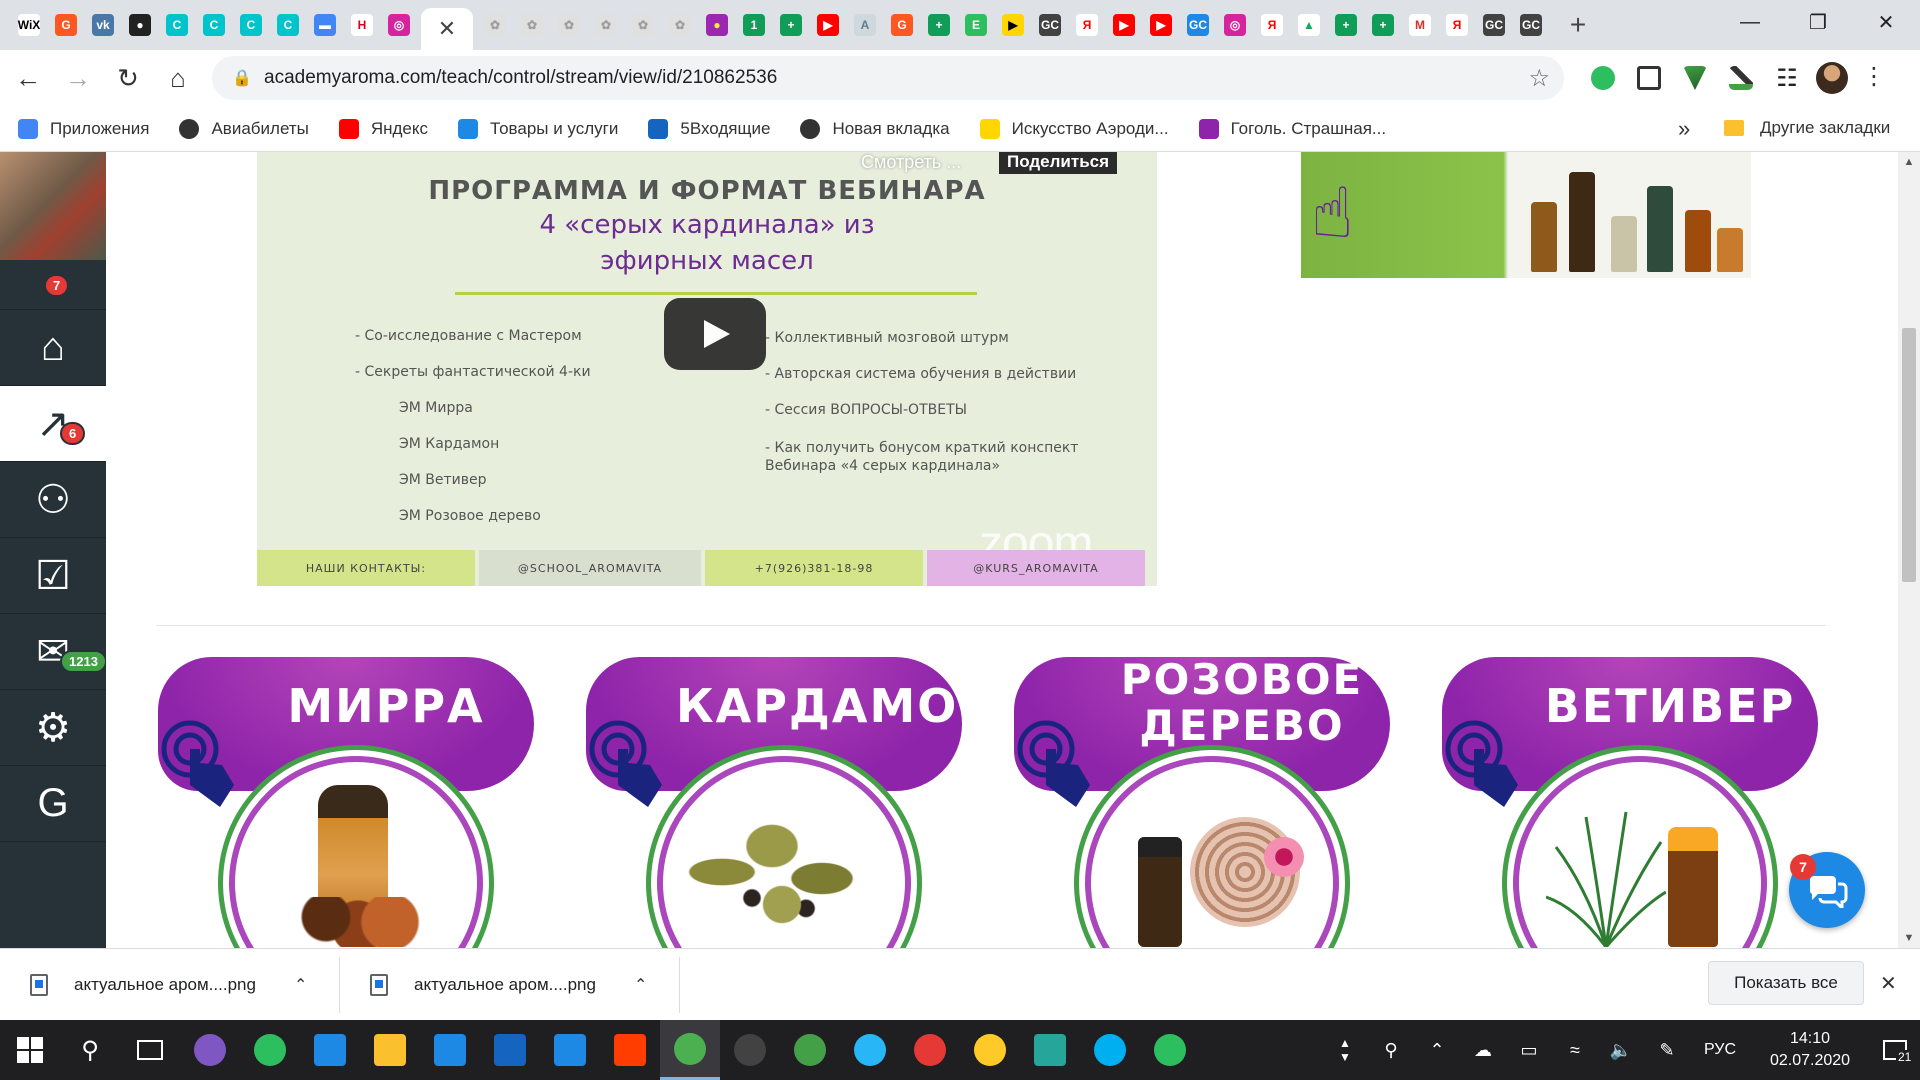  What do you see at coordinates (1621, 1050) in the screenshot?
I see `volume-icon: 🔈` at bounding box center [1621, 1050].